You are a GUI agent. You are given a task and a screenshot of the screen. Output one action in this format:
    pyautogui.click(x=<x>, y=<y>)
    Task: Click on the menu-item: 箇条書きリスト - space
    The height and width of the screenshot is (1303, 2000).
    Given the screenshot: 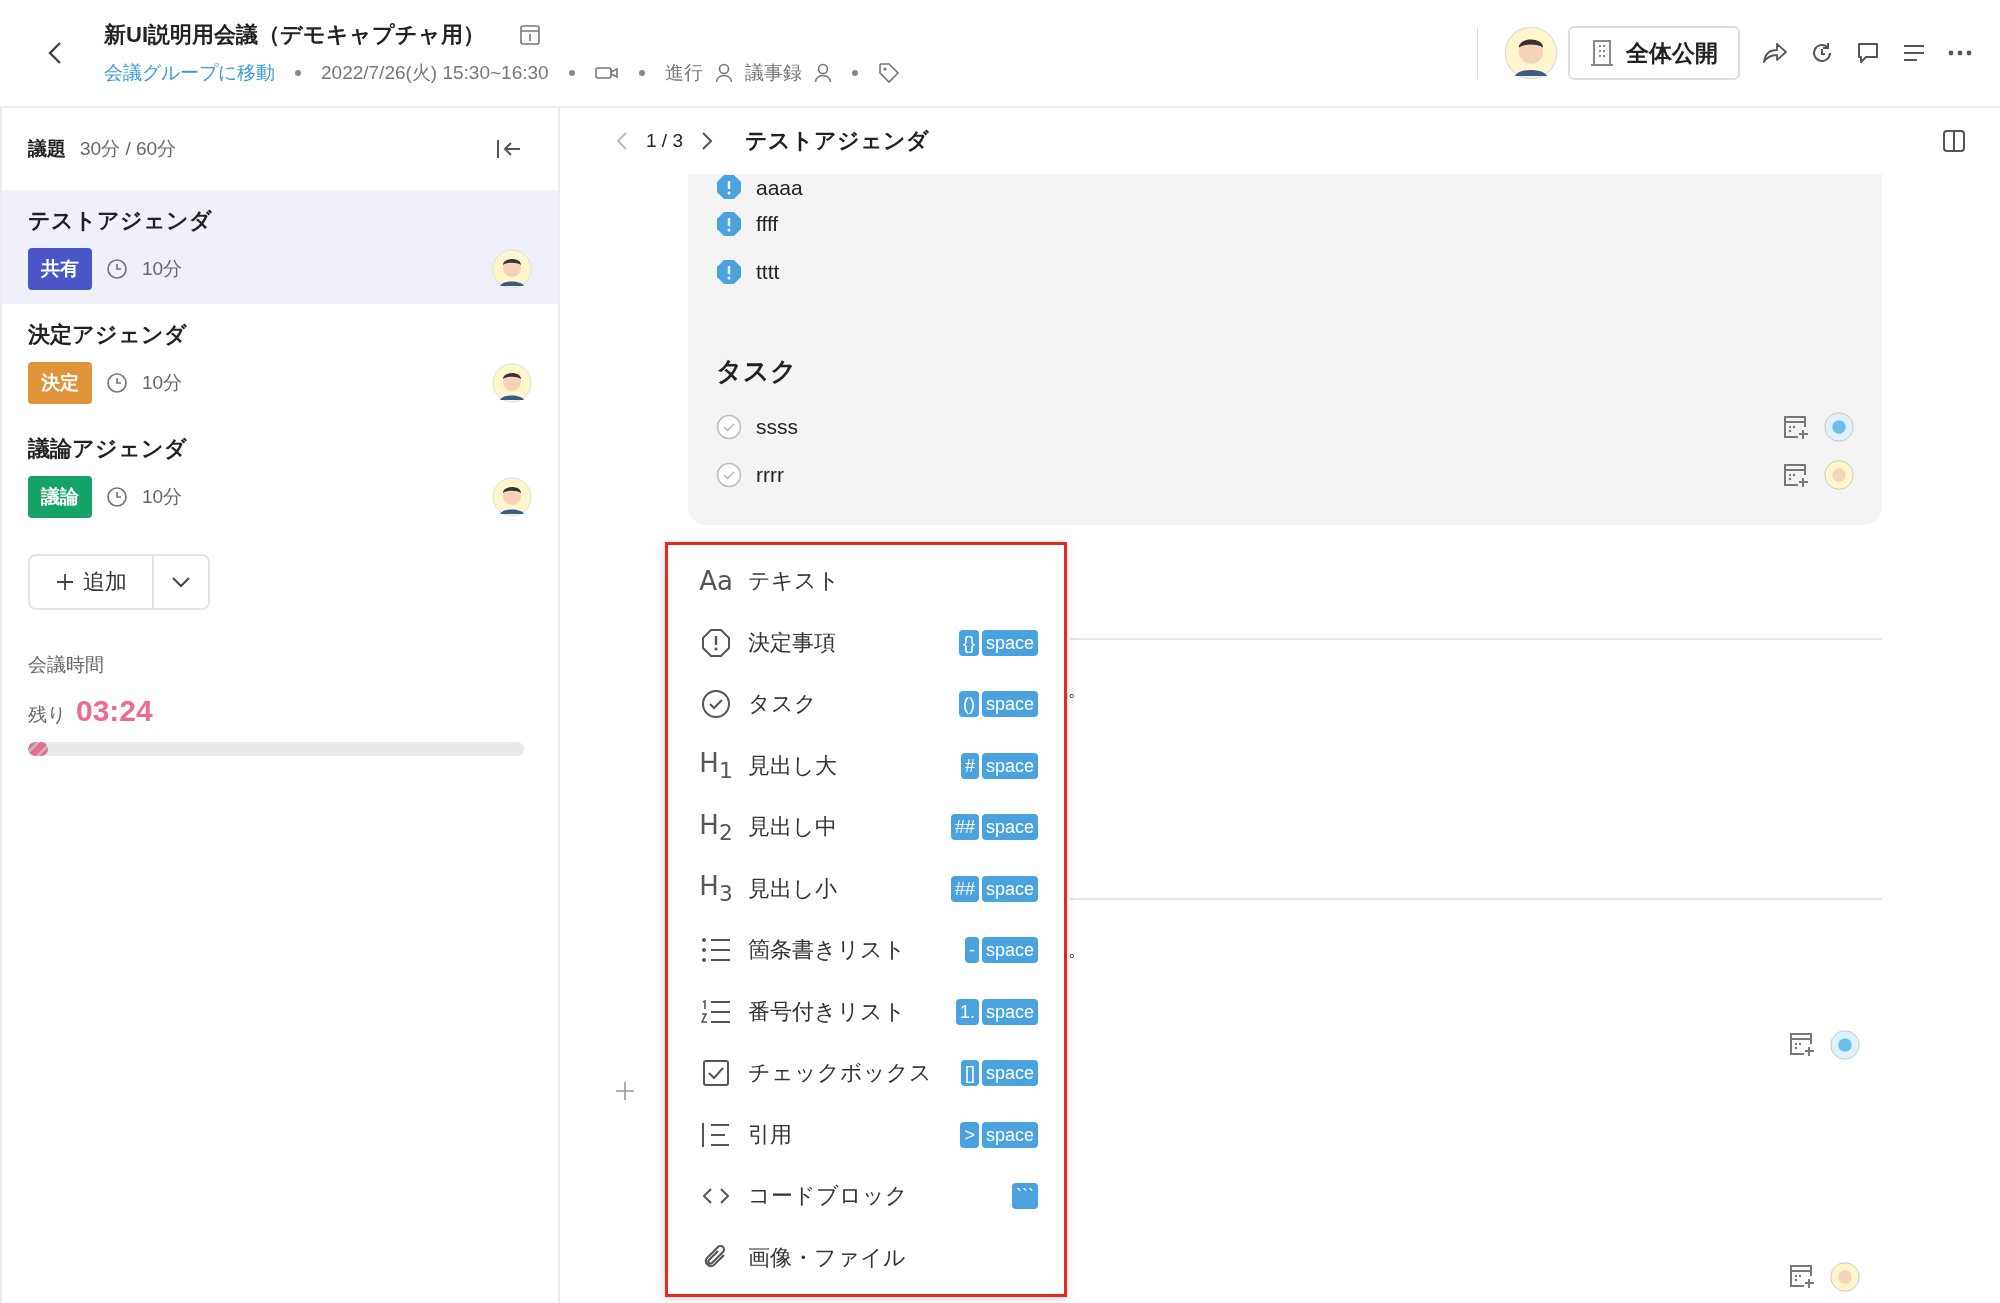 What is the action you would take?
    pyautogui.click(x=868, y=950)
    